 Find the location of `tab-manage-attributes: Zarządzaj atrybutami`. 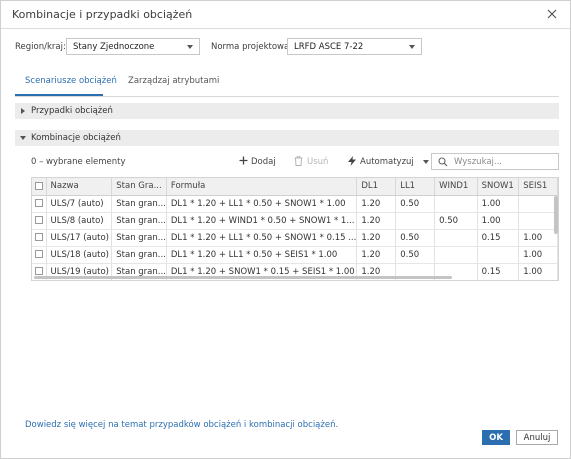

tab-manage-attributes: Zarządzaj atrybutami is located at coordinates (173, 81).